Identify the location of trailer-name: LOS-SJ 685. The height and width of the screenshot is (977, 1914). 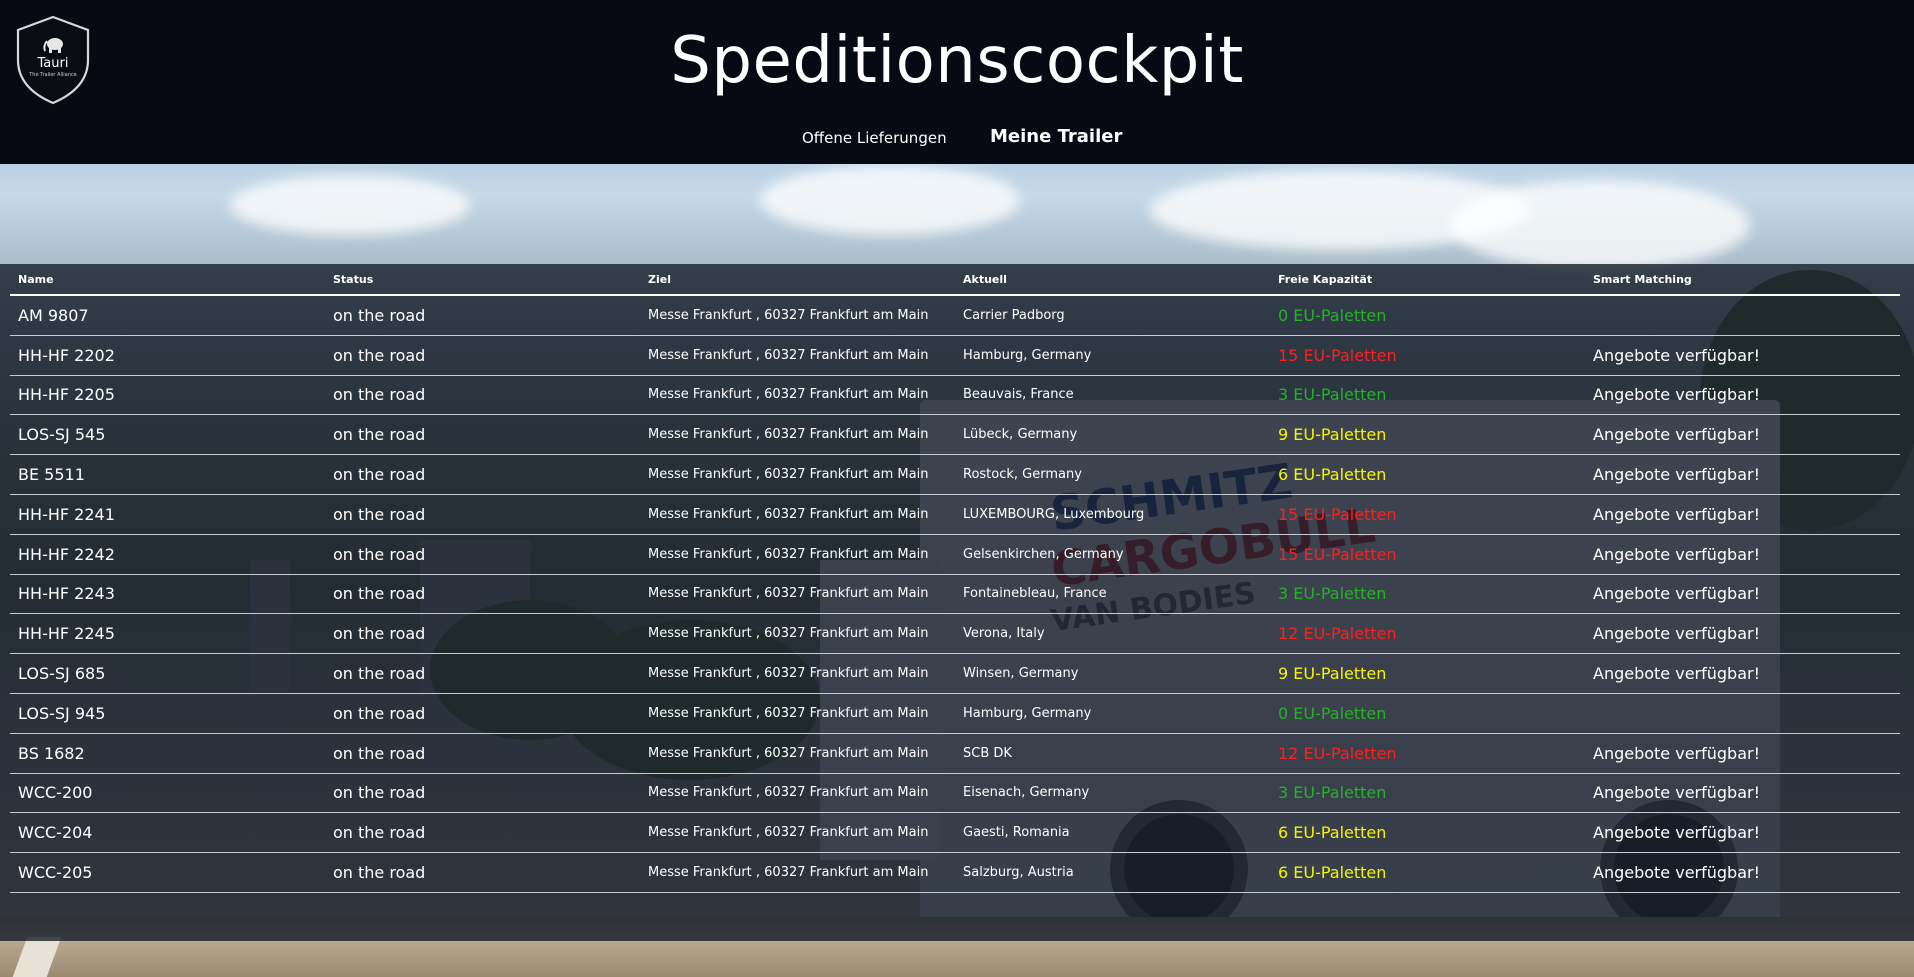
(167, 673).